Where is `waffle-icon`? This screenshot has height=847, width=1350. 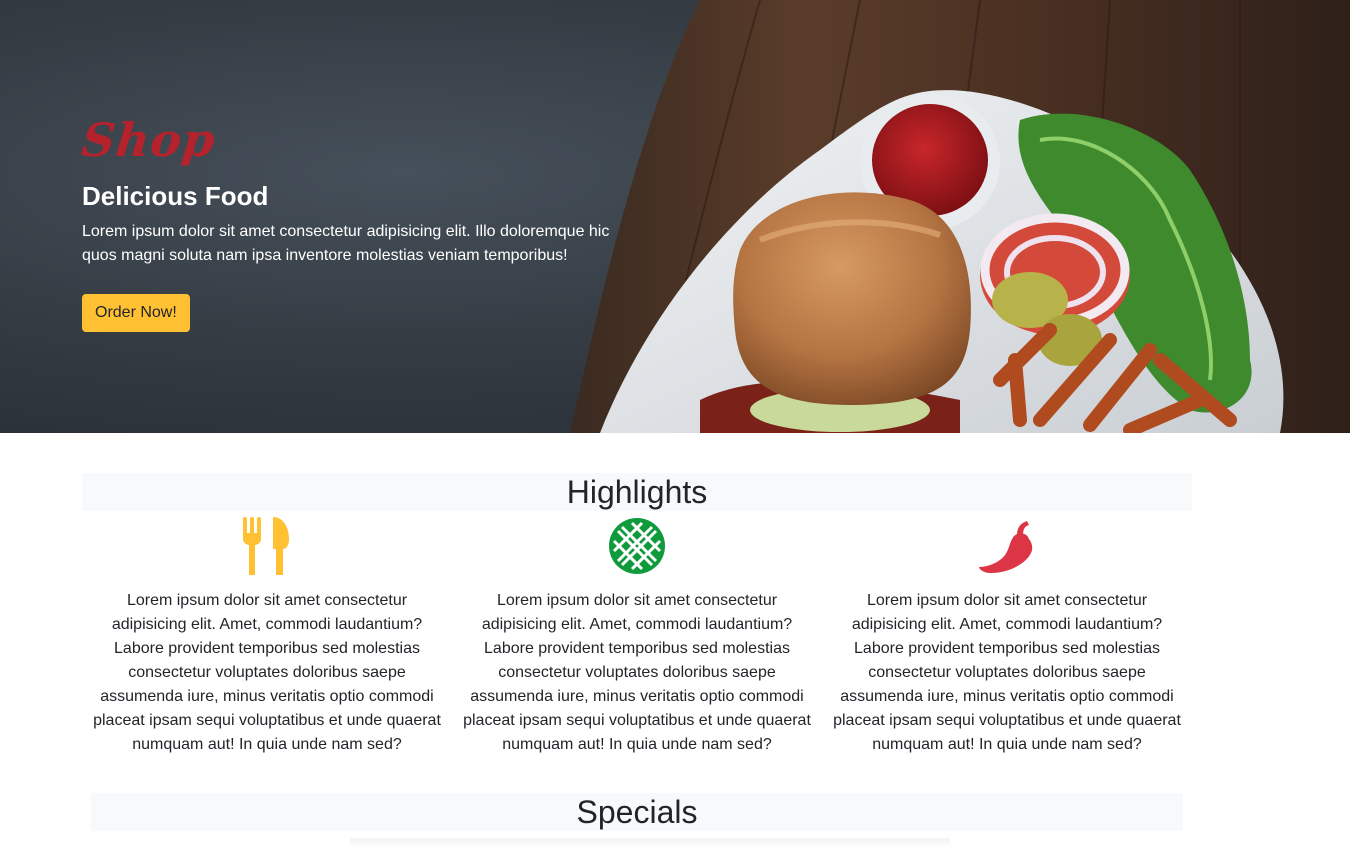
waffle-icon is located at coordinates (637, 546).